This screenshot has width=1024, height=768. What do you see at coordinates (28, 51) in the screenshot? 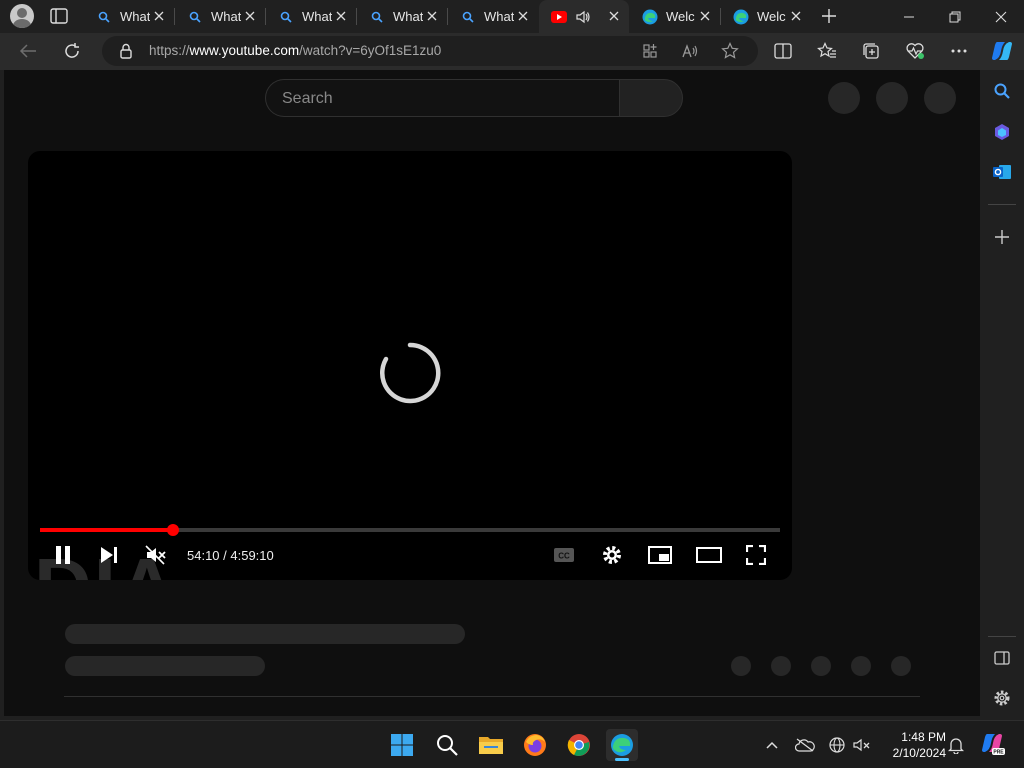
I see `back-button` at bounding box center [28, 51].